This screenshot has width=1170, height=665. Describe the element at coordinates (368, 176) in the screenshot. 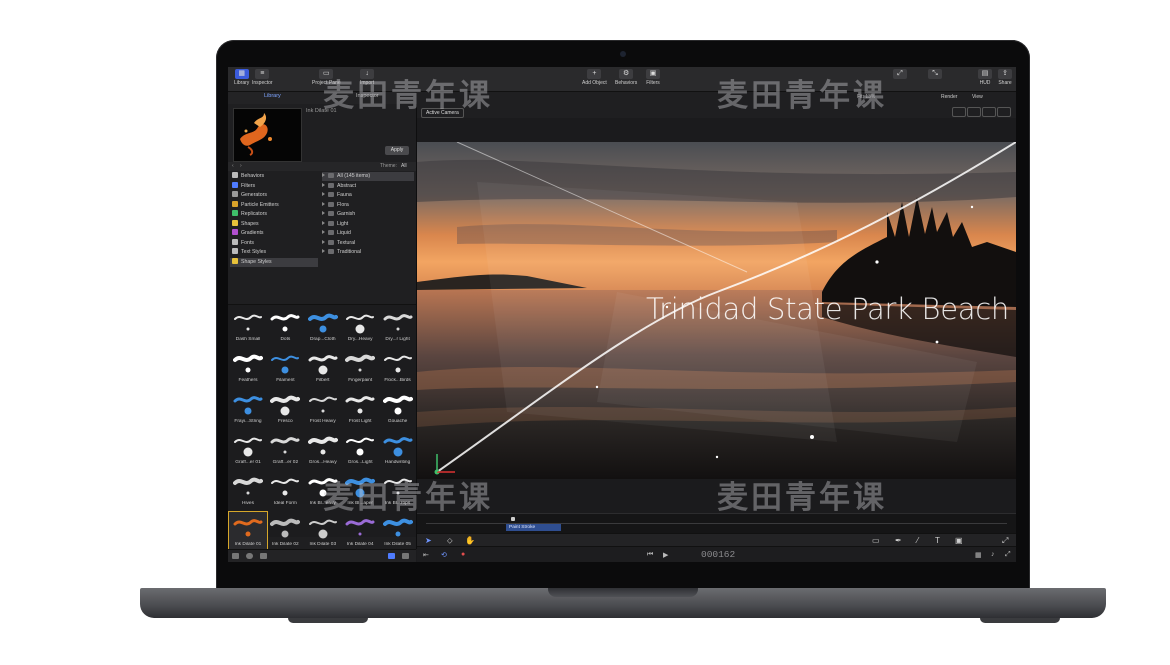

I see `subcategory-item: All (145 items)` at that location.